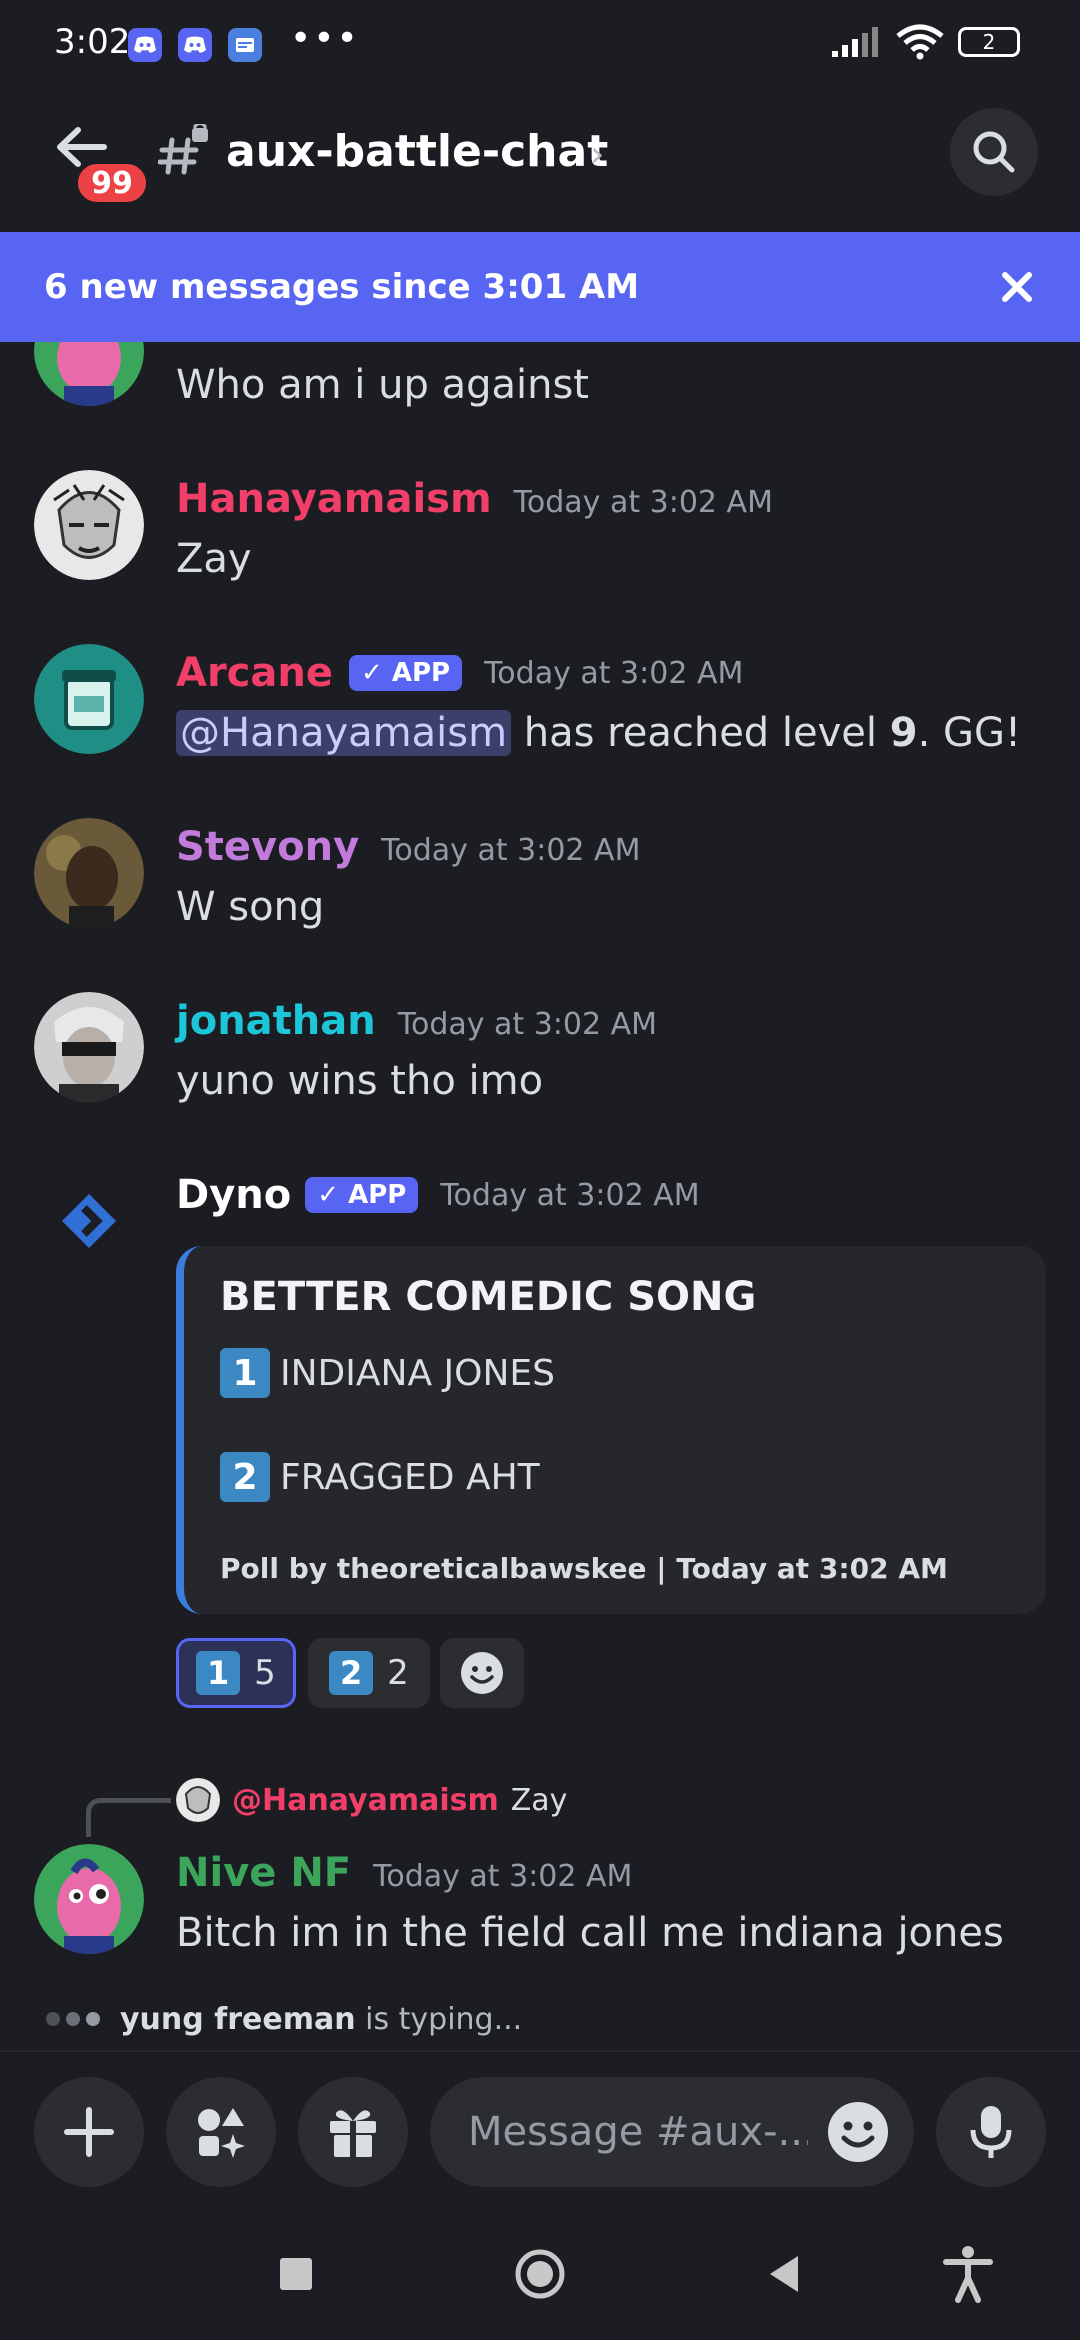 The height and width of the screenshot is (2340, 1080). Describe the element at coordinates (598, 733) in the screenshot. I see `message-text: @Hanayamaism has reached level 9. GG!` at that location.